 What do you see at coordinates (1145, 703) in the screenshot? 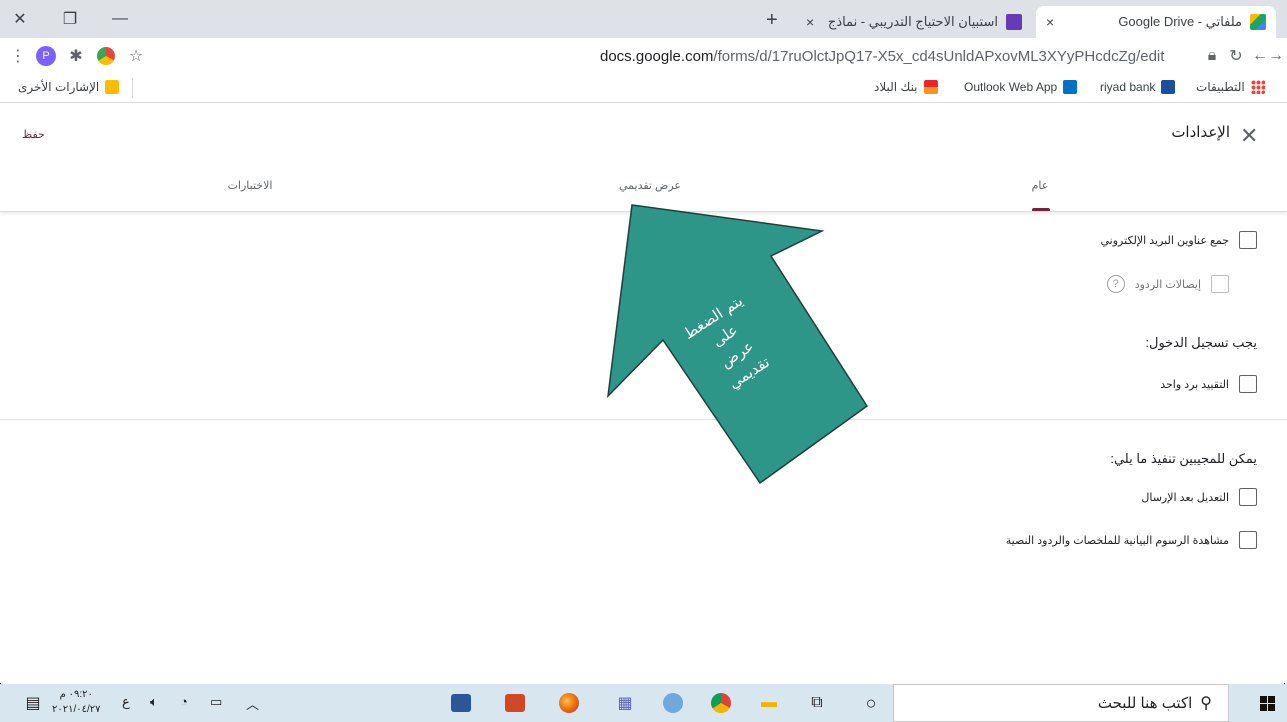
I see `search-placeholder: اكتب هنا للبحث` at bounding box center [1145, 703].